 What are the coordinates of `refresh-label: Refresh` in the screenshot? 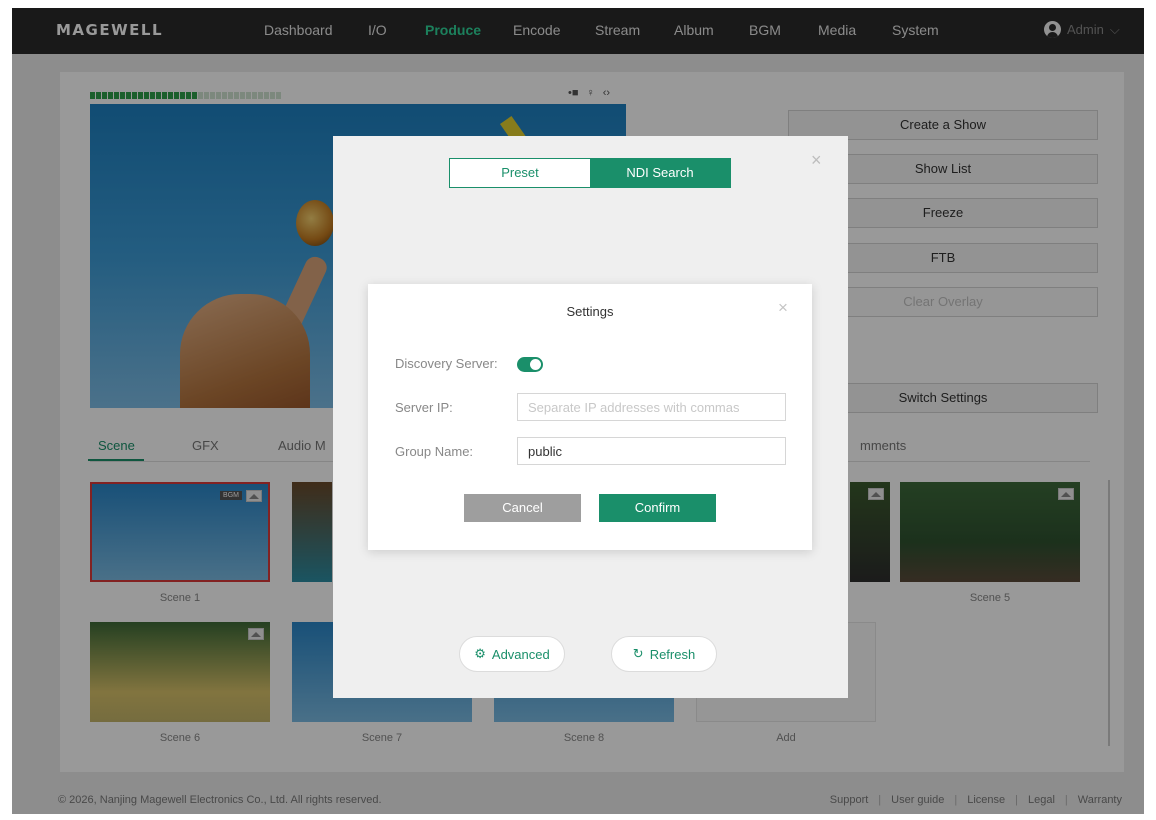 It's located at (672, 654).